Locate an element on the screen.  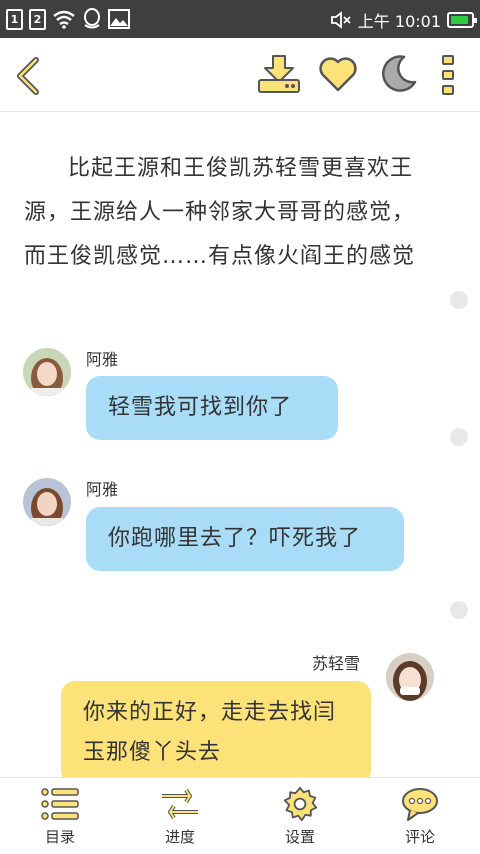
more-icon is located at coordinates (448, 75).